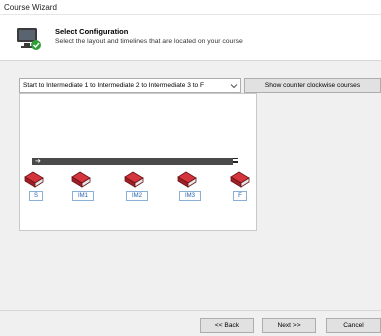  I want to click on cancel-button: Cancel, so click(353, 325).